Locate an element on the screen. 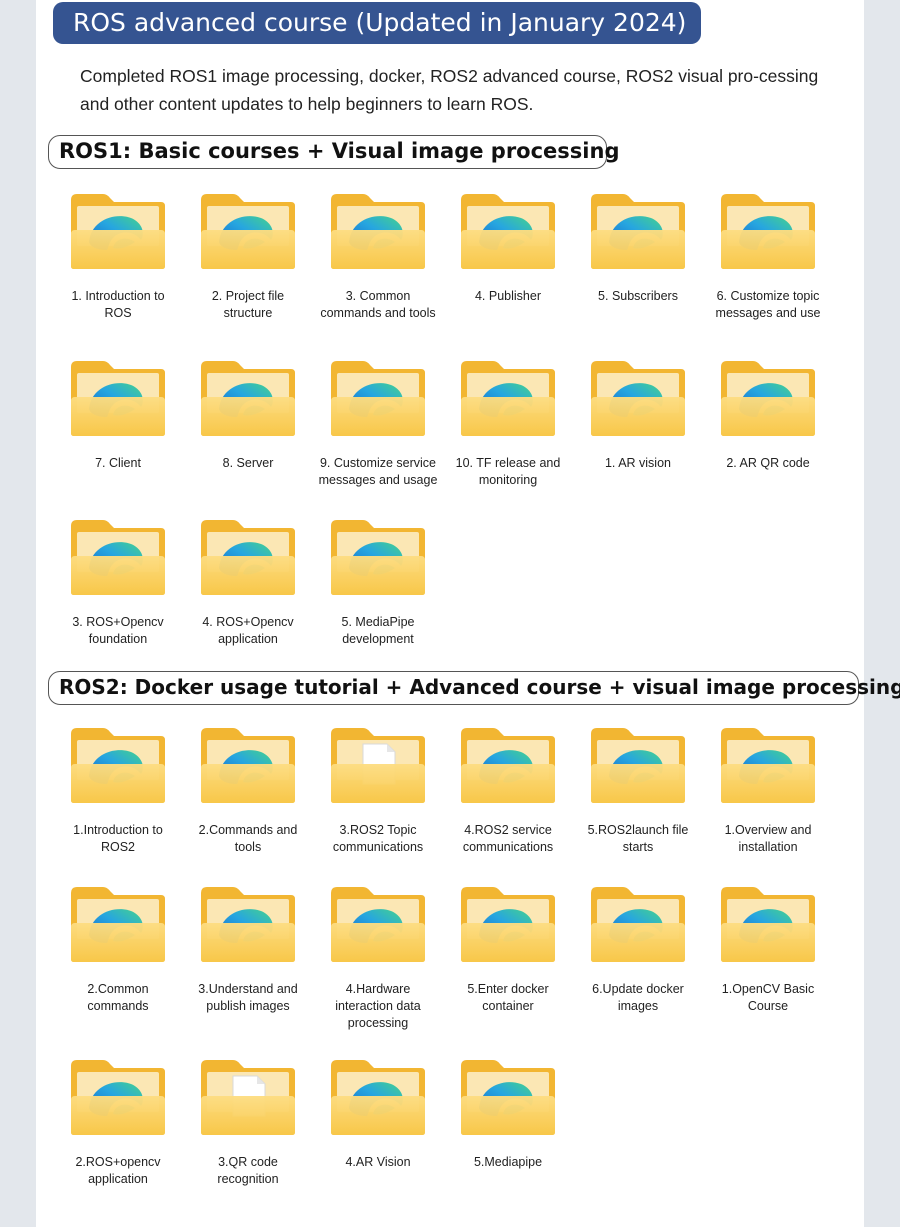 Image resolution: width=900 pixels, height=1227 pixels. folder-label: 2. Project file structure is located at coordinates (248, 304).